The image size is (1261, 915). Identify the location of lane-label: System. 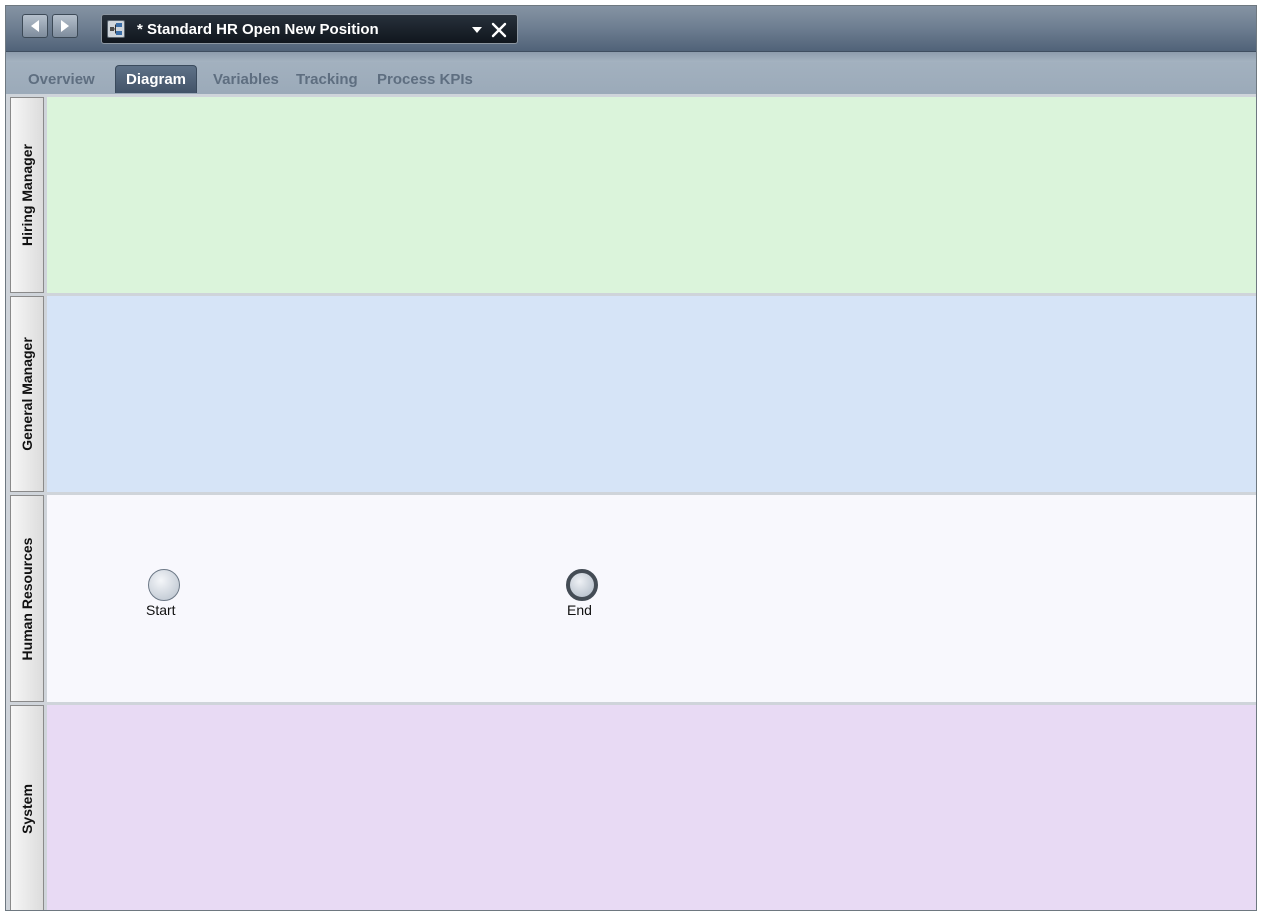
(27, 807).